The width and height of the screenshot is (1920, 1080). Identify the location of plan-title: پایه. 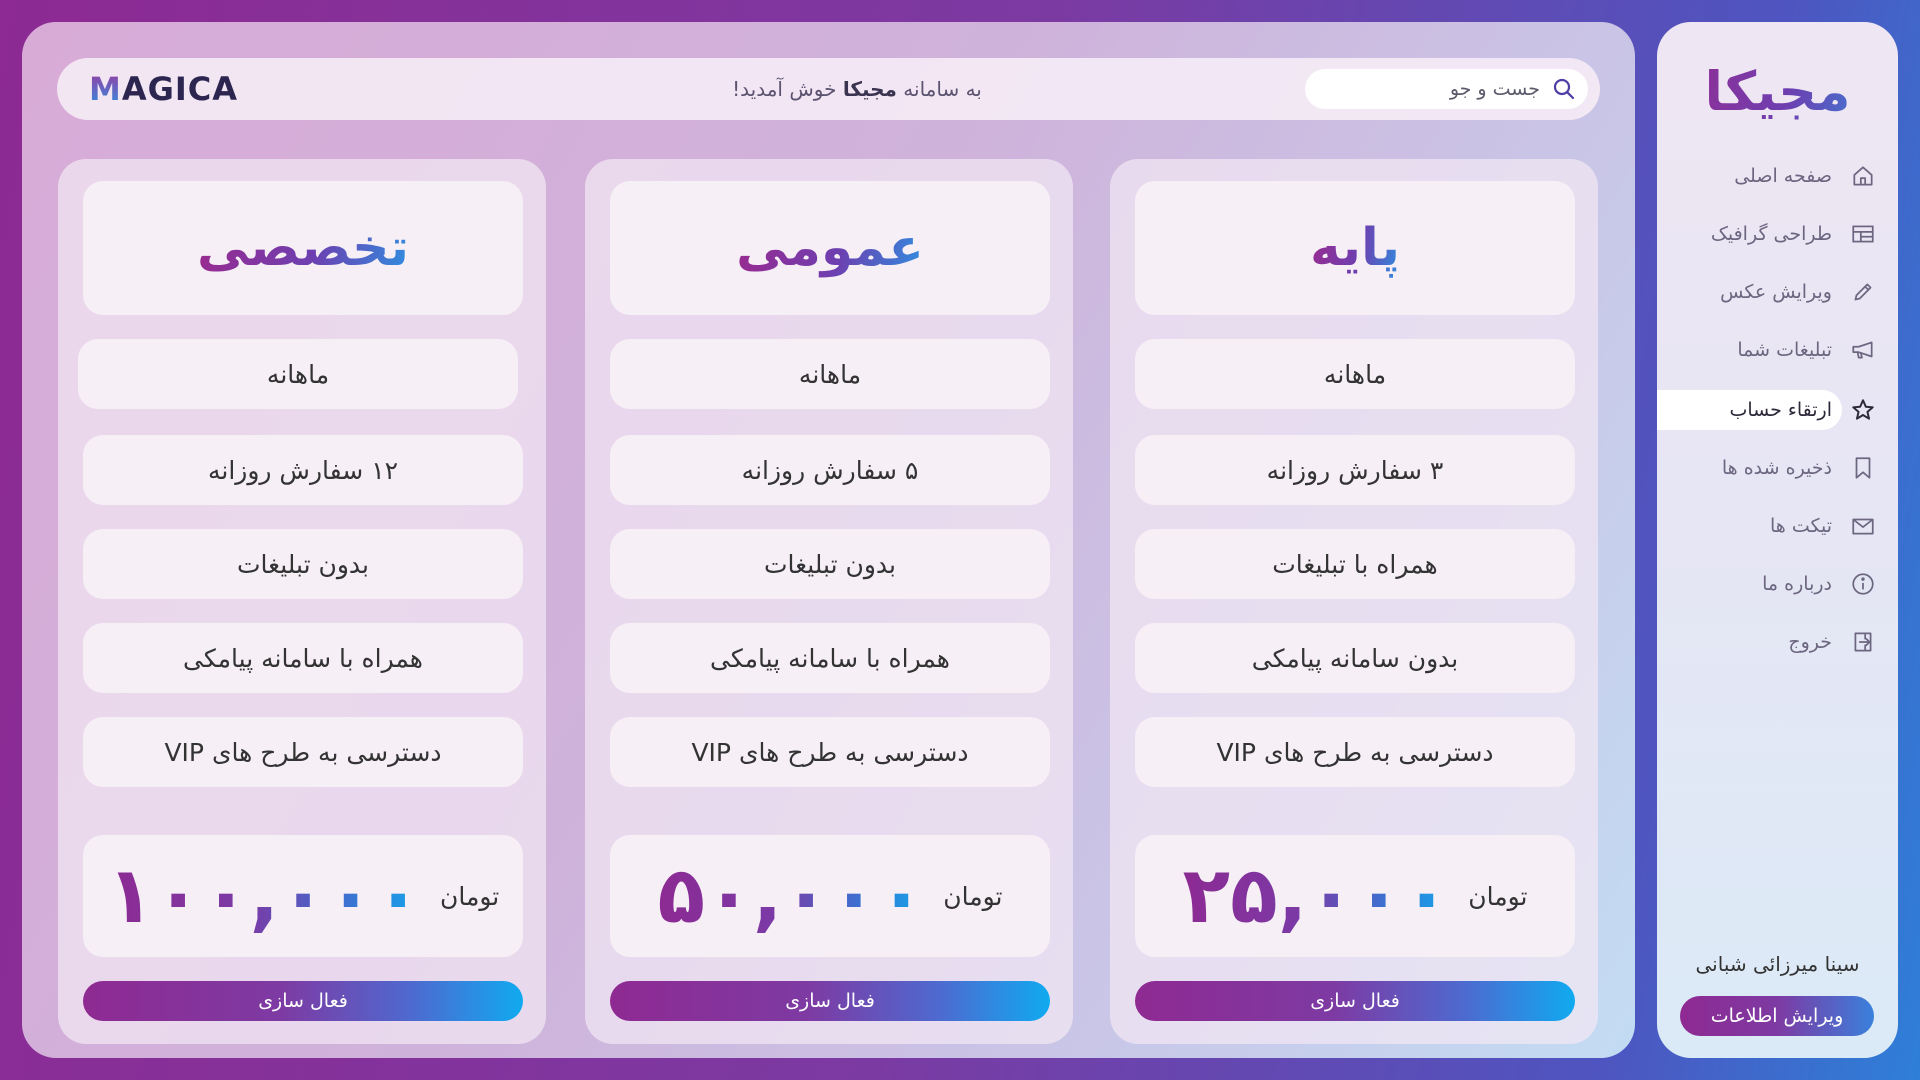
(1355, 248).